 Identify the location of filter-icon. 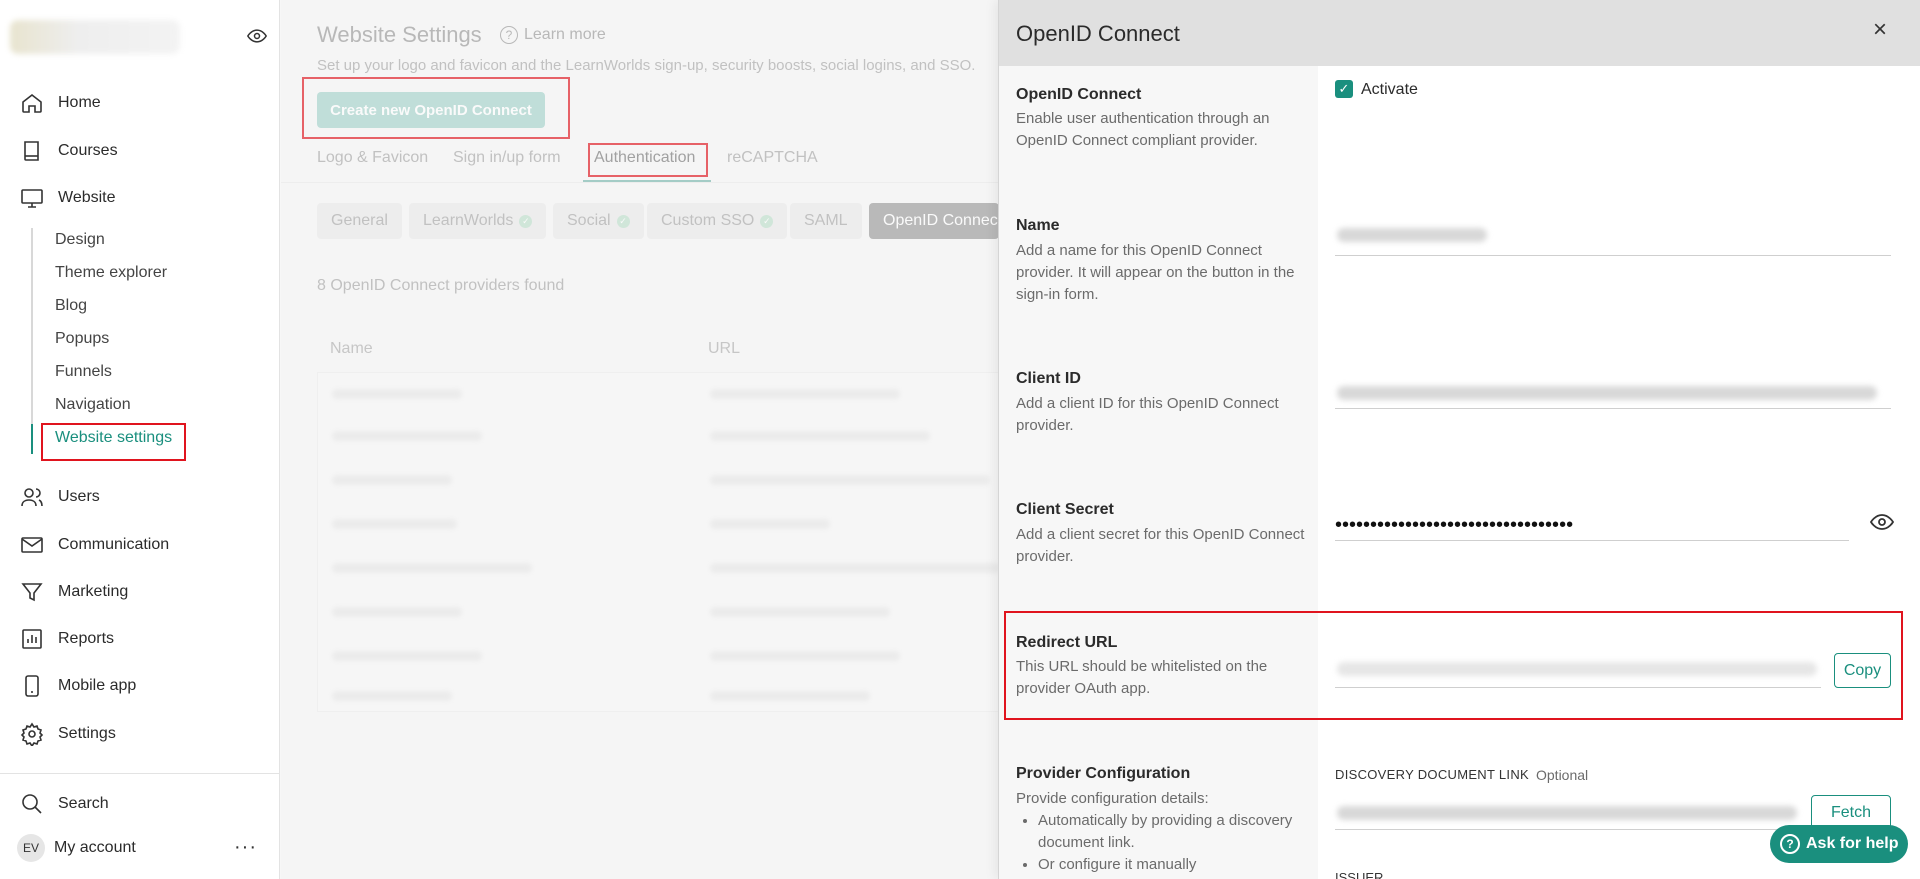
(32, 592).